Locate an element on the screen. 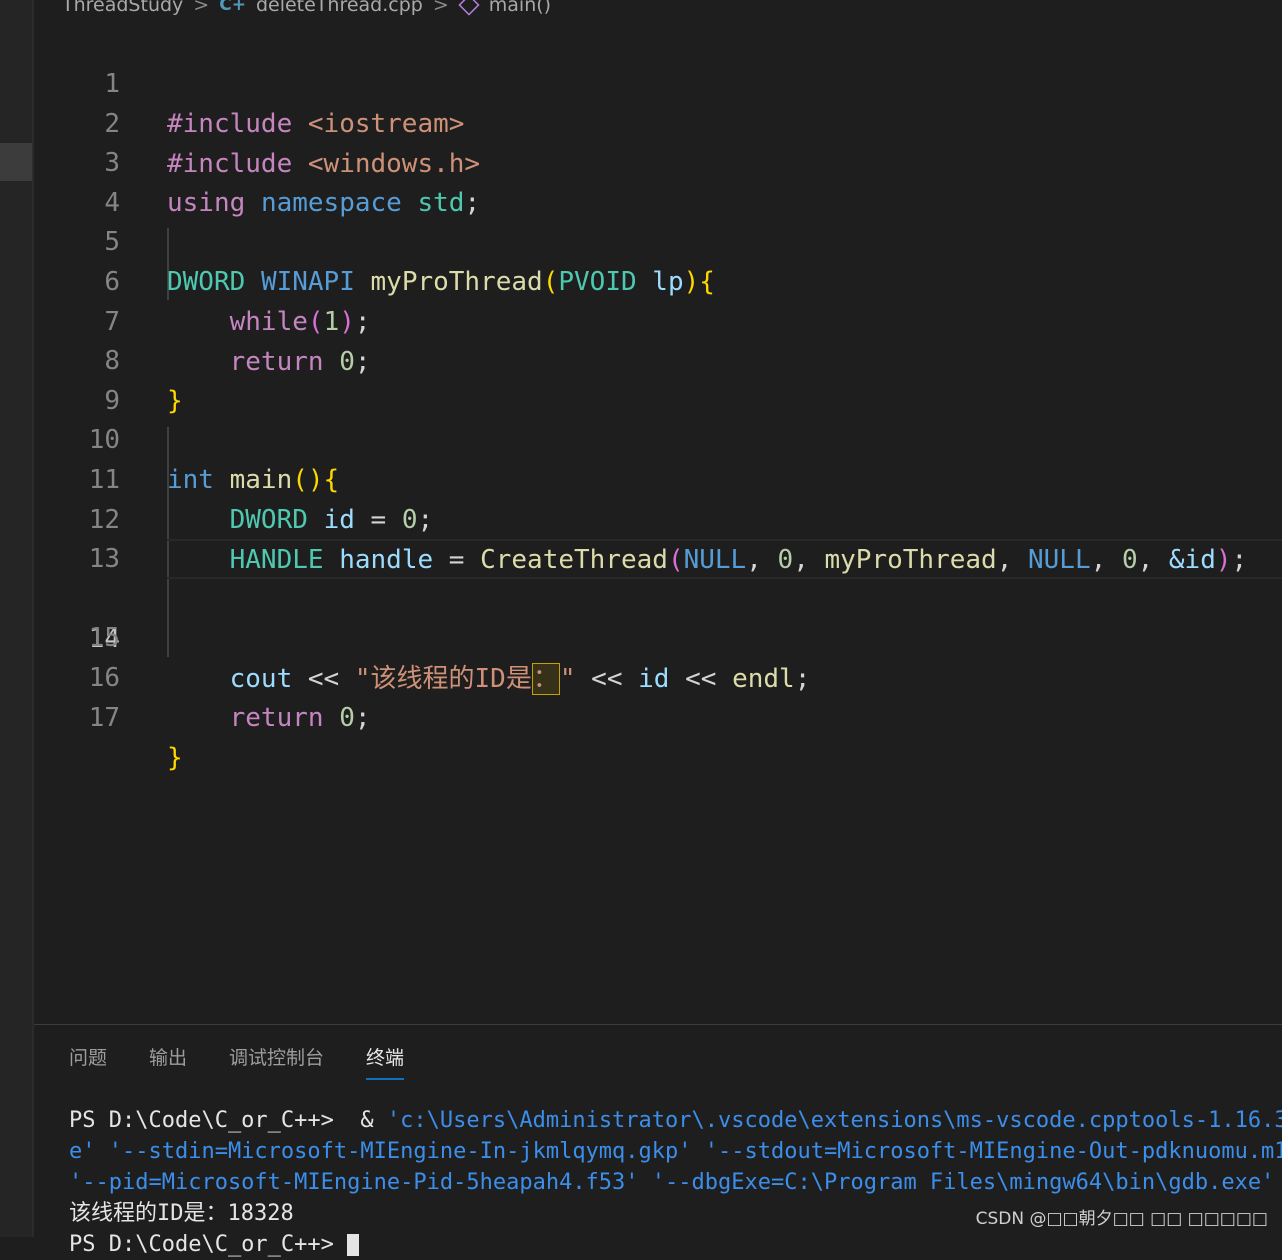 This screenshot has width=1282, height=1260. code-line: 6 while(1); is located at coordinates (658, 279).